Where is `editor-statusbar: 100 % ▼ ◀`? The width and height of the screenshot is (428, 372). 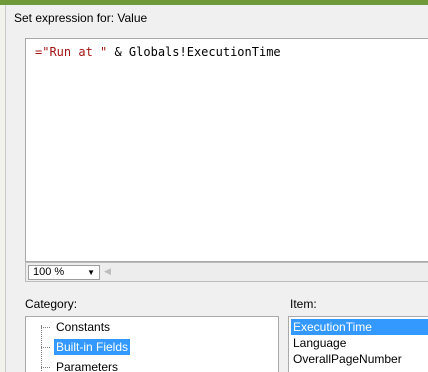
editor-statusbar: 100 % ▼ ◀ is located at coordinates (226, 272).